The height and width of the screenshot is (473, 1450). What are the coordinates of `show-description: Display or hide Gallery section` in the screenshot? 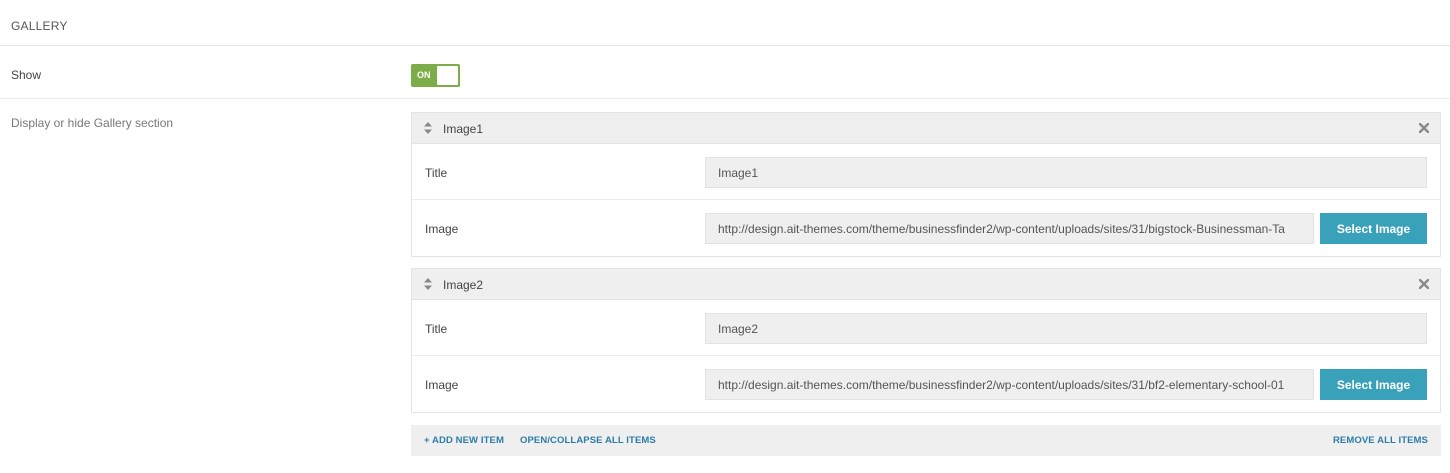 It's located at (92, 123).